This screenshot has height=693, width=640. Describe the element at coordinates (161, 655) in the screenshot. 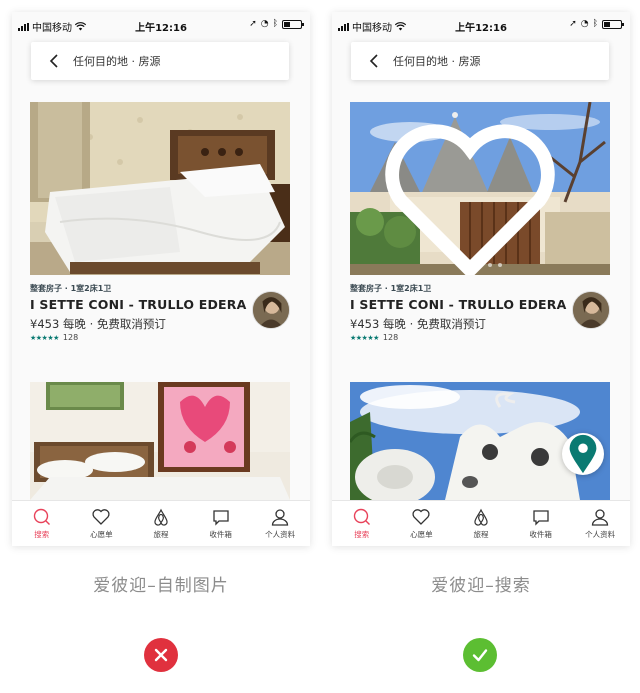

I see `incorrect-cross-icon` at that location.